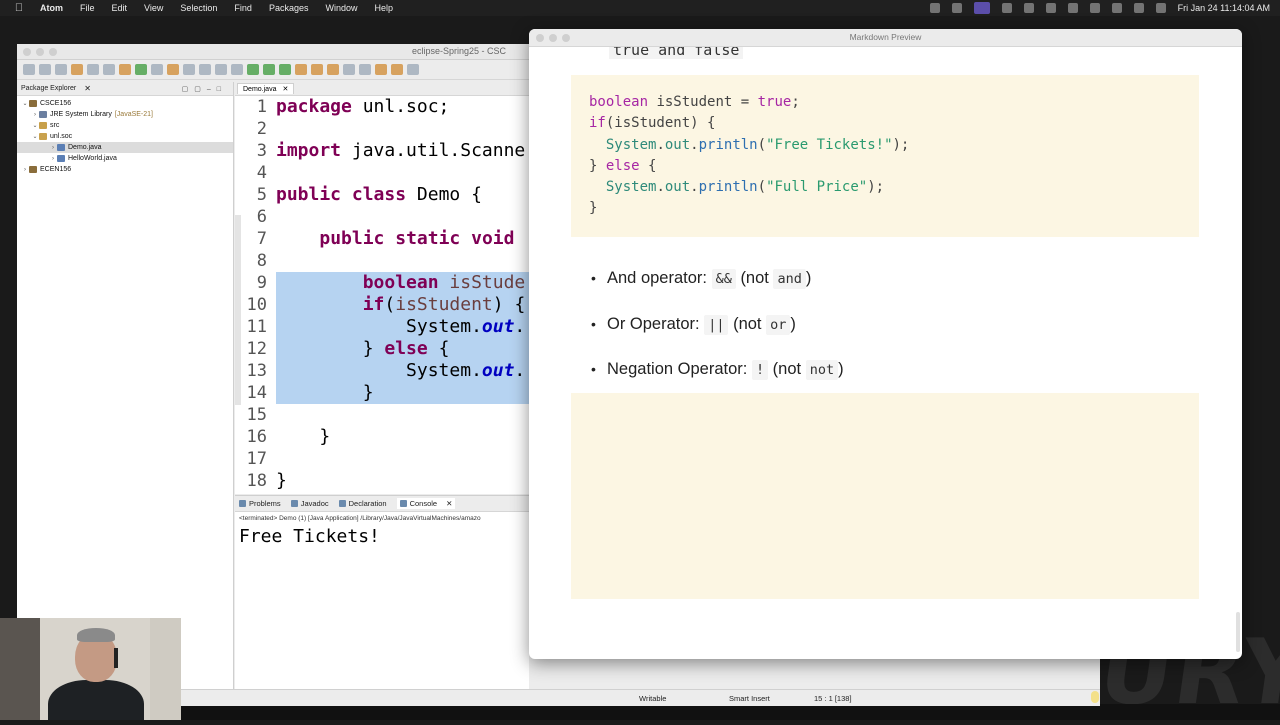 Image resolution: width=1280 pixels, height=725 pixels. What do you see at coordinates (237, 69) in the screenshot?
I see `gear-icon` at bounding box center [237, 69].